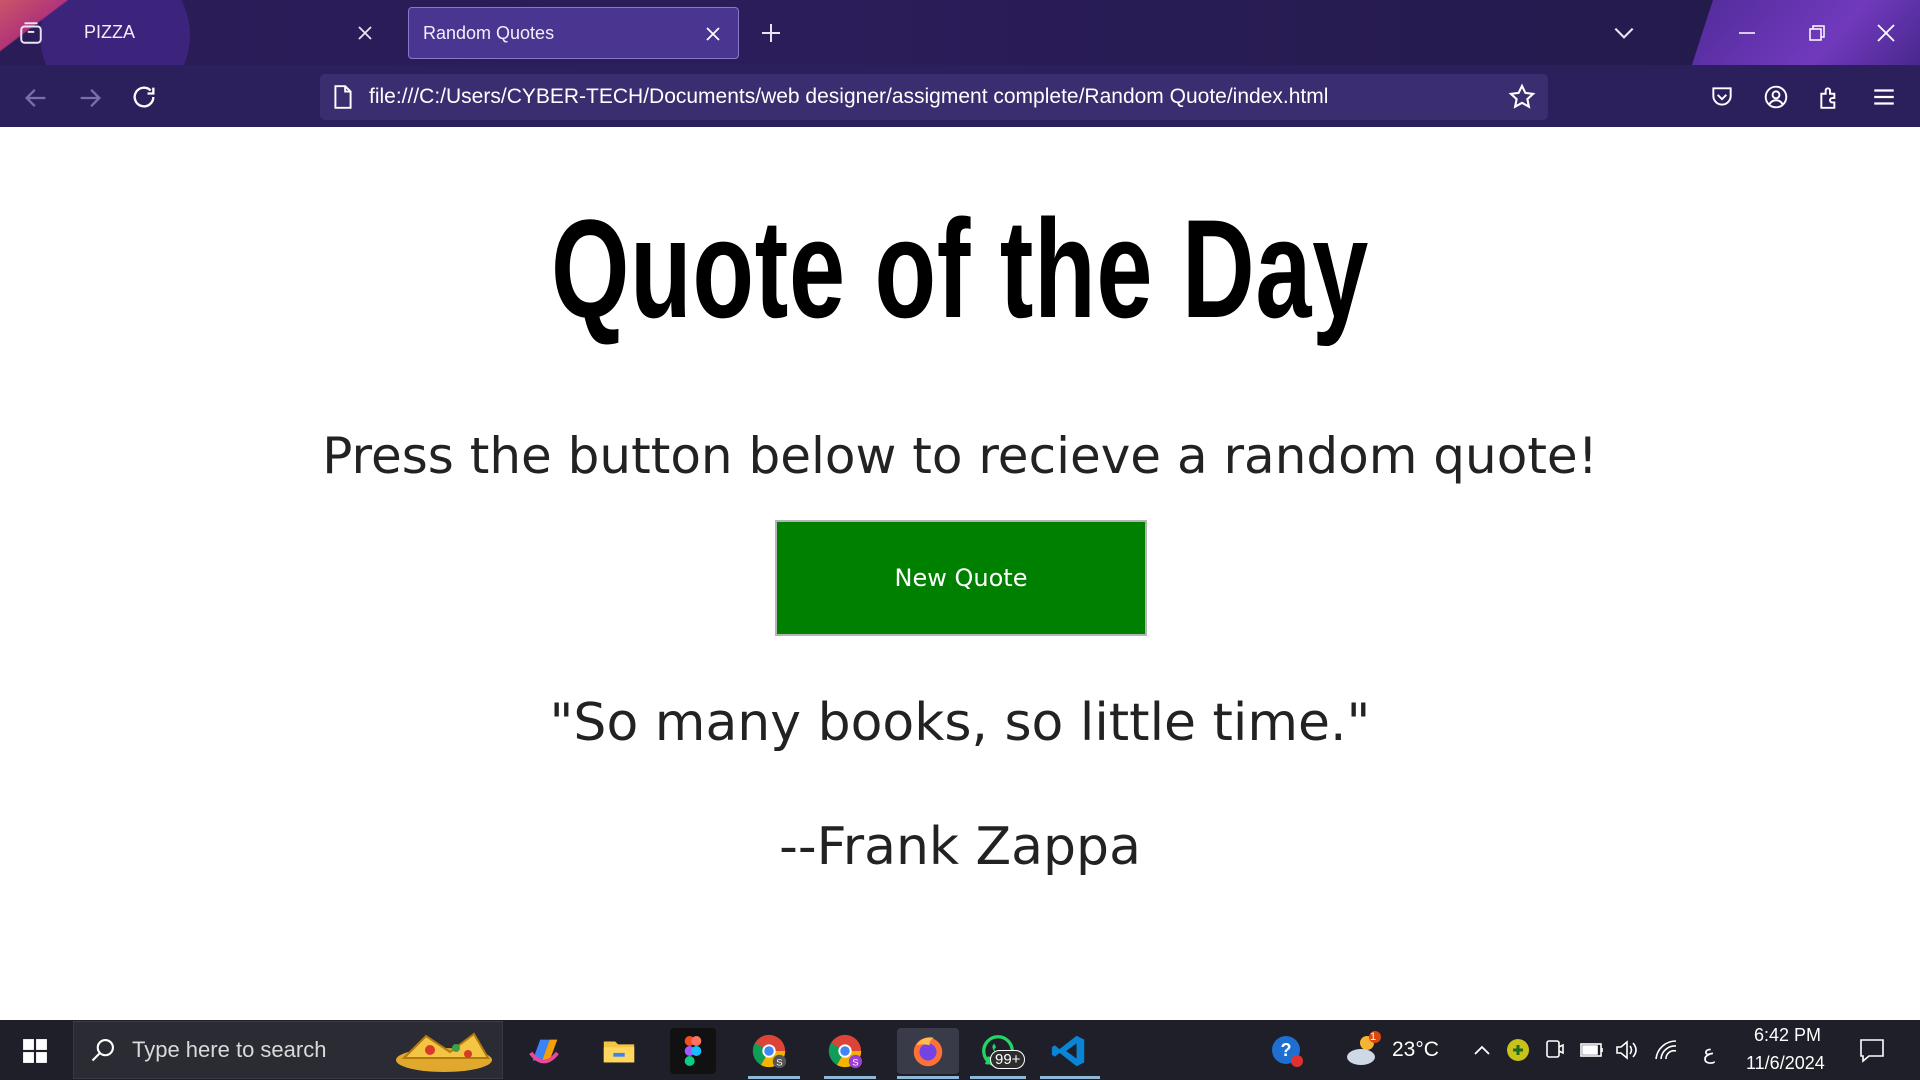 The width and height of the screenshot is (1920, 1080). Describe the element at coordinates (1776, 97) in the screenshot. I see `account-icon` at that location.